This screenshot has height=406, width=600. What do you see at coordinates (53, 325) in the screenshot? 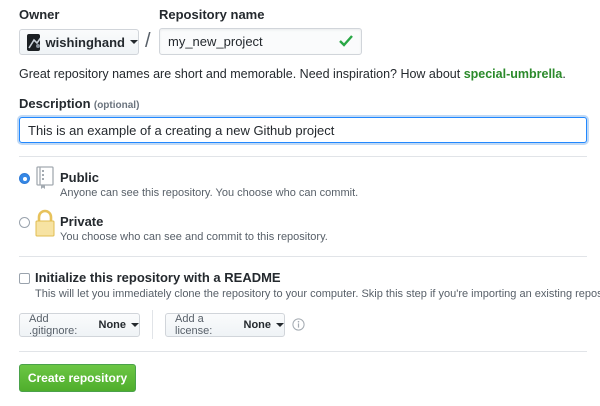
I see `gitignore-prefix: Add .gitignore:` at bounding box center [53, 325].